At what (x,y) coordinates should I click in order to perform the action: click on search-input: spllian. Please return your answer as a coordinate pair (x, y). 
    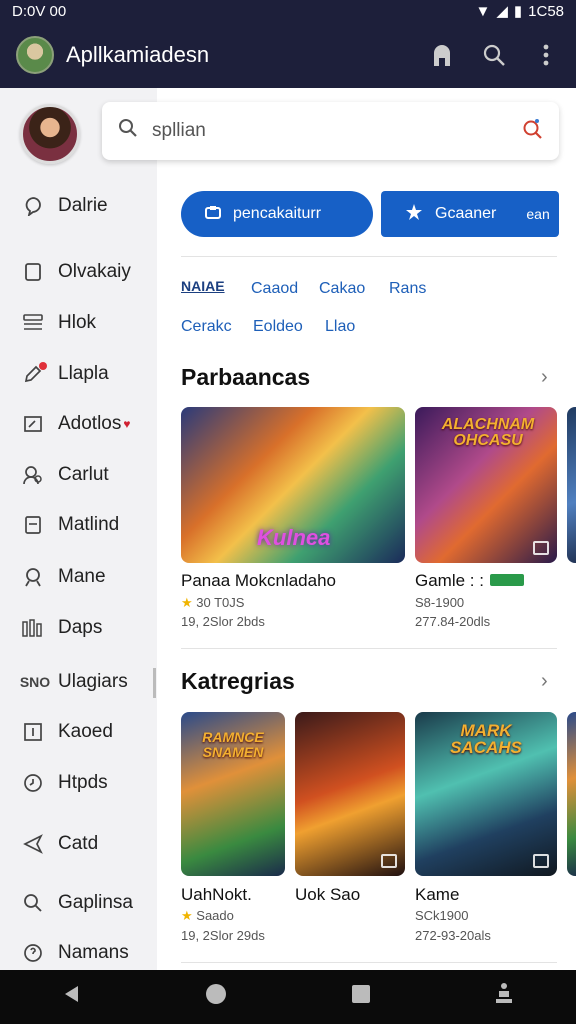
    Looking at the image, I should click on (179, 131).